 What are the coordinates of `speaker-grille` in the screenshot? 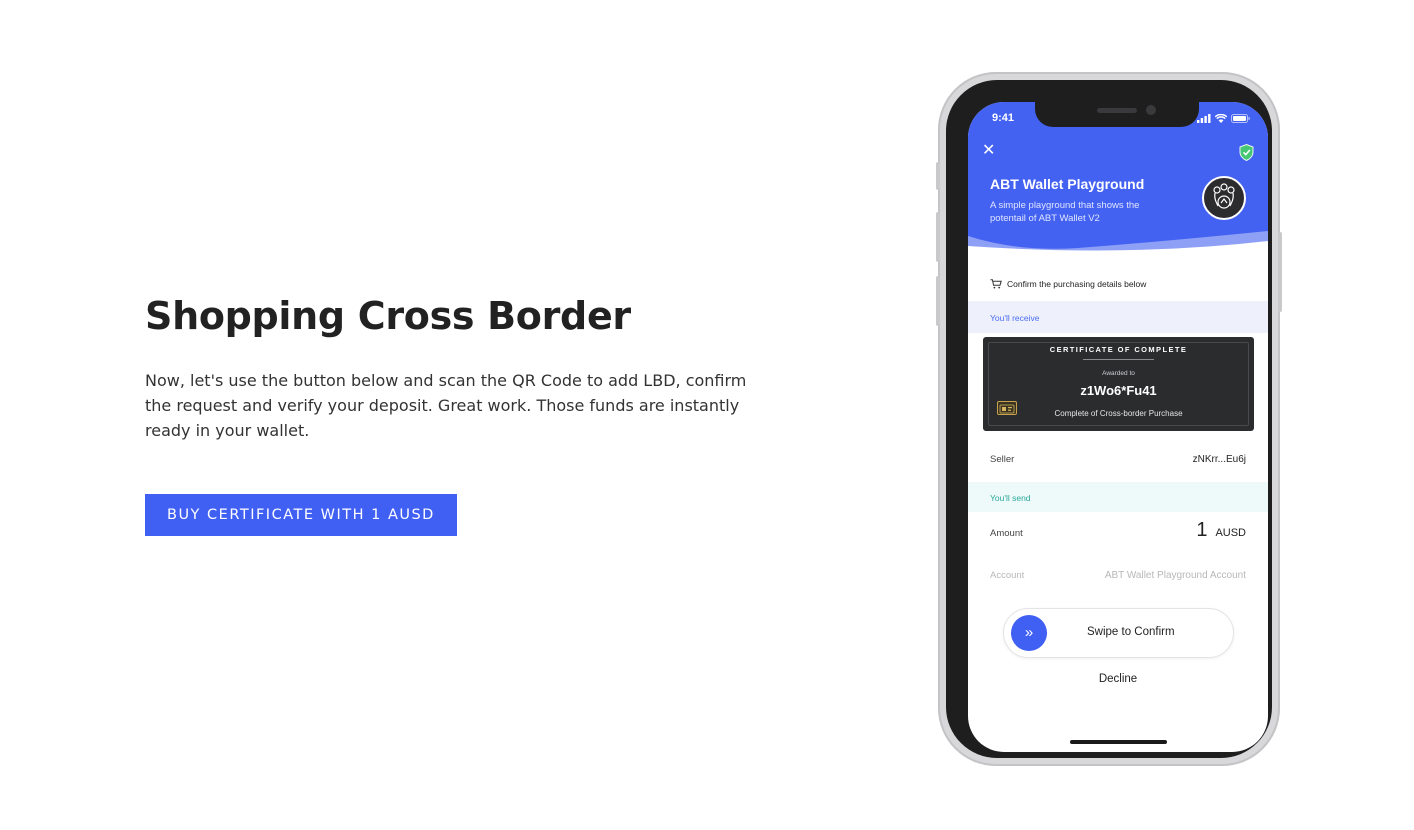 It's located at (1117, 110).